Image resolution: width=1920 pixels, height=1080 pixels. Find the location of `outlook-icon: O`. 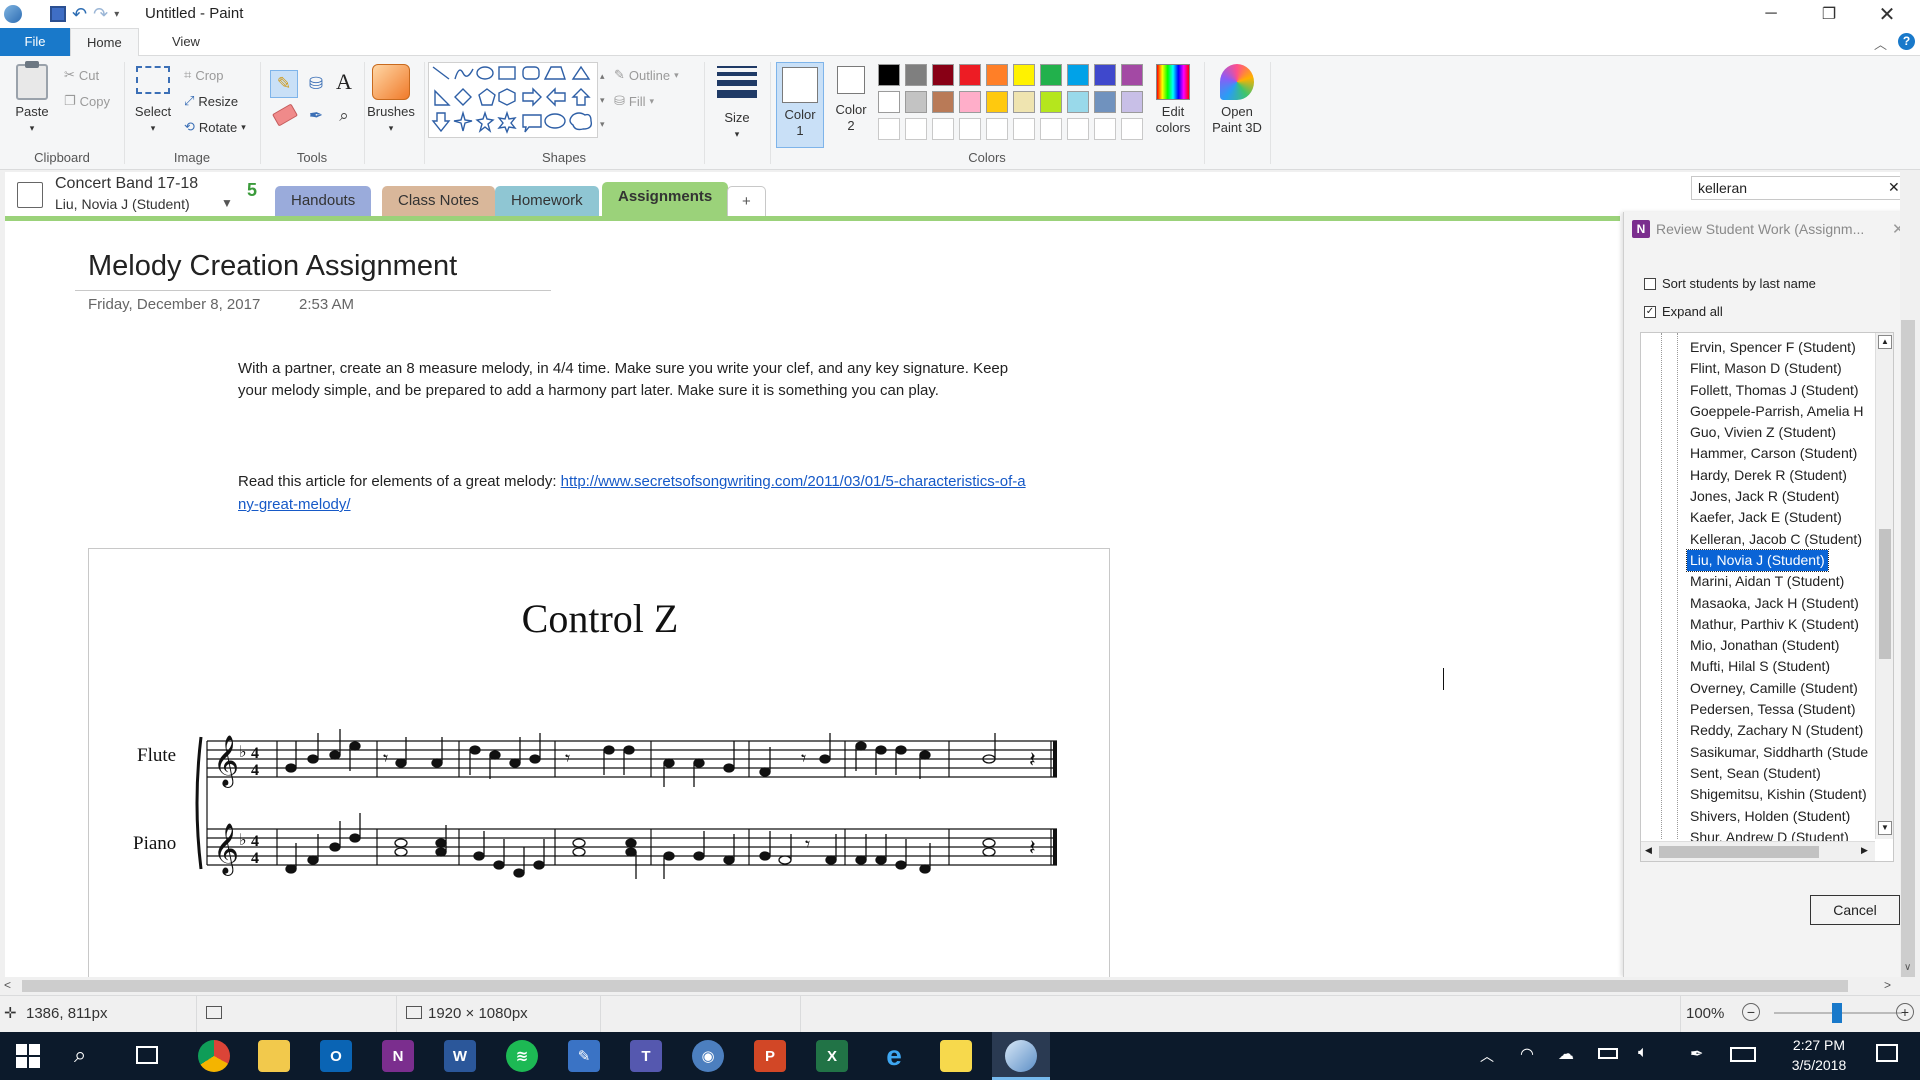

outlook-icon: O is located at coordinates (336, 1056).